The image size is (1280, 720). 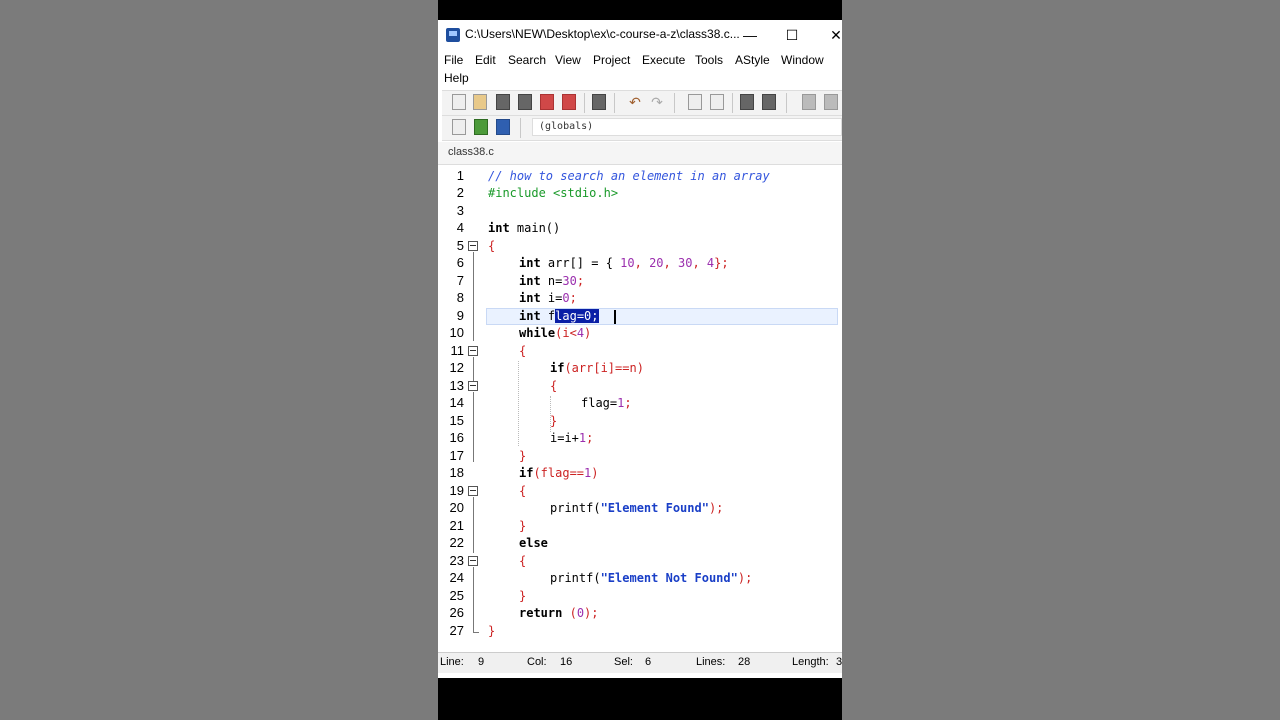 What do you see at coordinates (456, 612) in the screenshot?
I see `line-number: 26` at bounding box center [456, 612].